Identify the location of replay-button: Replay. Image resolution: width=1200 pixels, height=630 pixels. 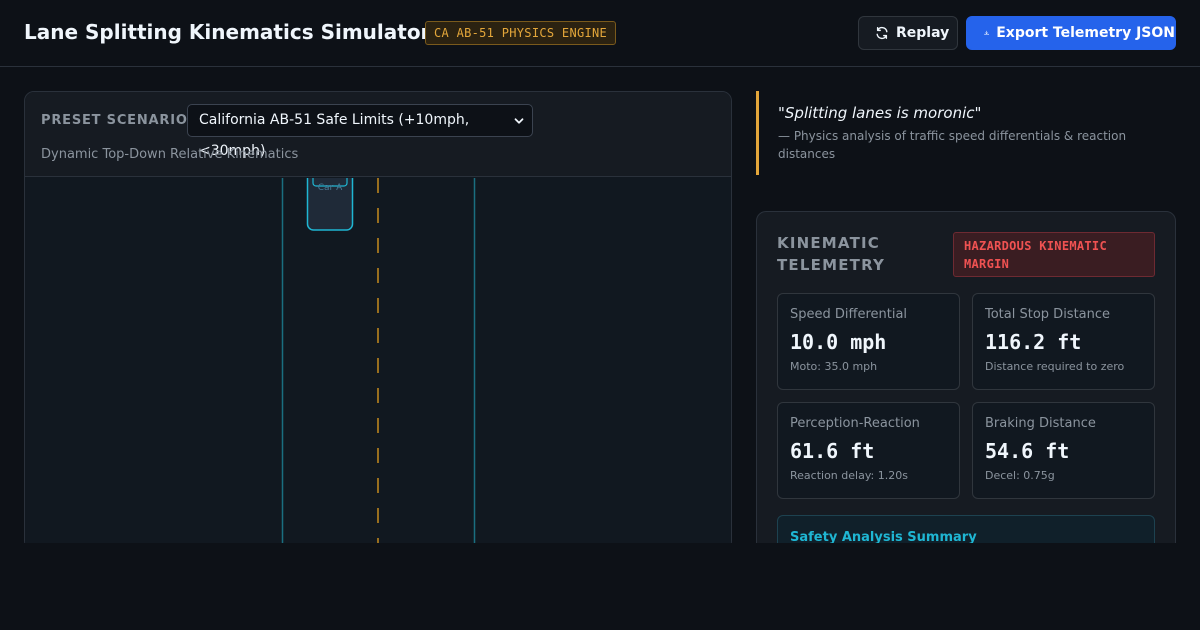
(908, 33).